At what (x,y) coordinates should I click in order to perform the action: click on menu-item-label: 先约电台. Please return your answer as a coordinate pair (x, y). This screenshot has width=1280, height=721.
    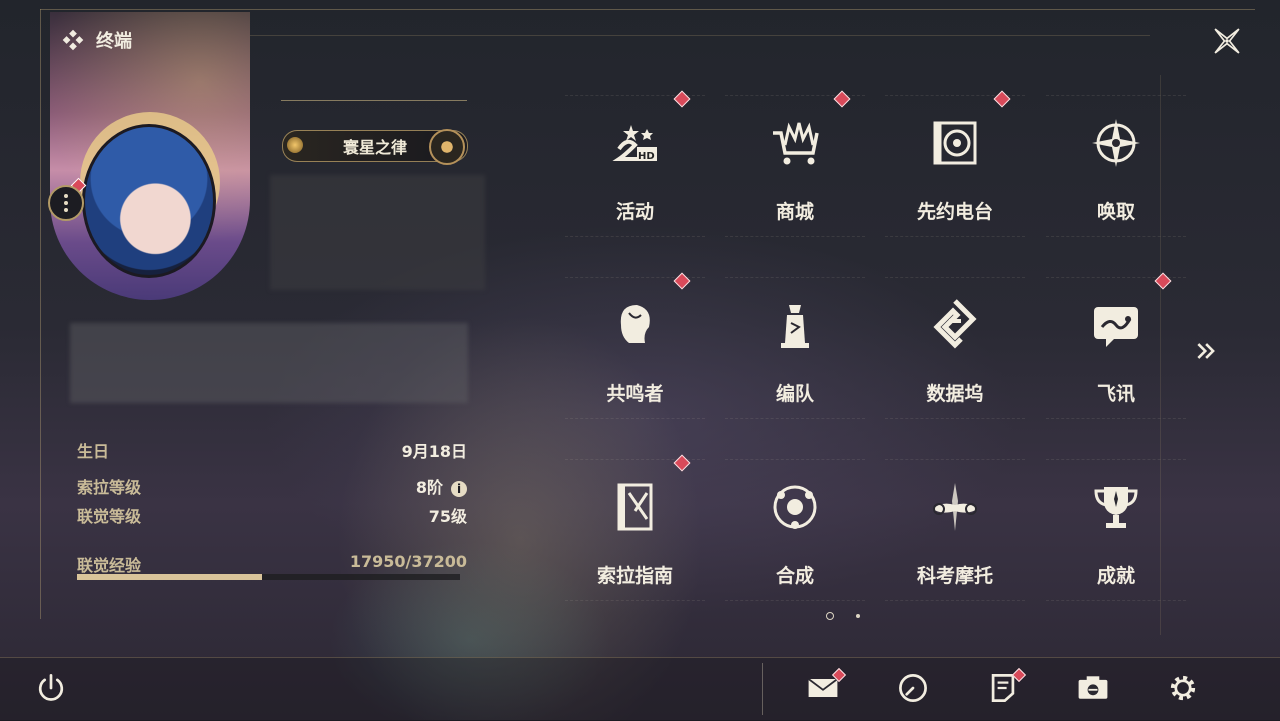
    Looking at the image, I should click on (954, 212).